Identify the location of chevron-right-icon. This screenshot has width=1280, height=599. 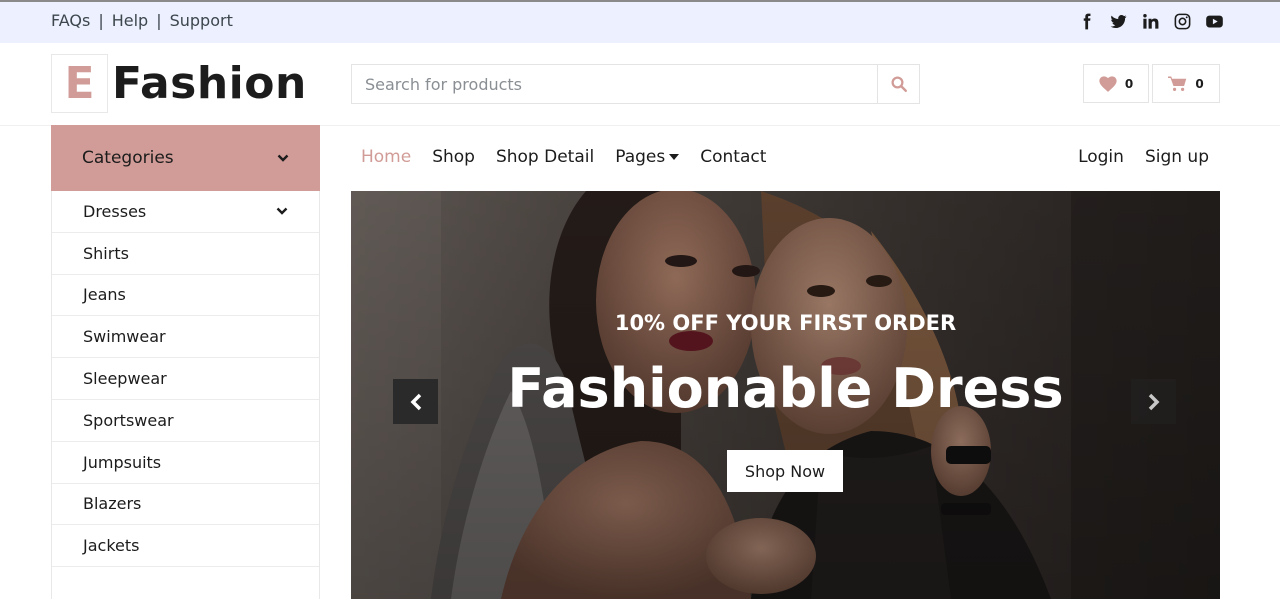
(1153, 401).